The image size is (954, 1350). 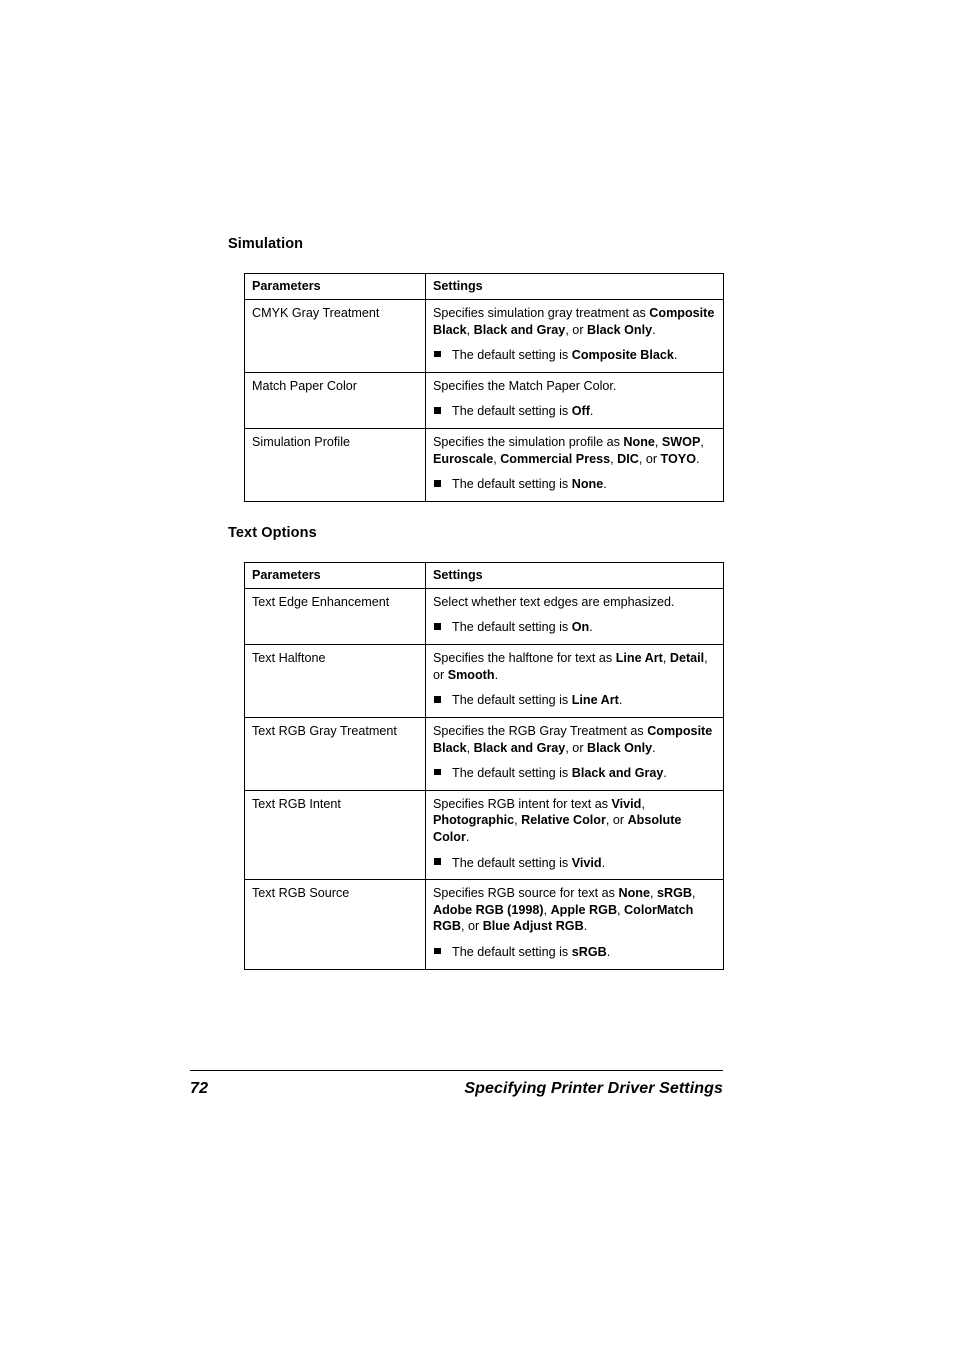 I want to click on parameter-name: Match Paper Color, so click(x=335, y=400).